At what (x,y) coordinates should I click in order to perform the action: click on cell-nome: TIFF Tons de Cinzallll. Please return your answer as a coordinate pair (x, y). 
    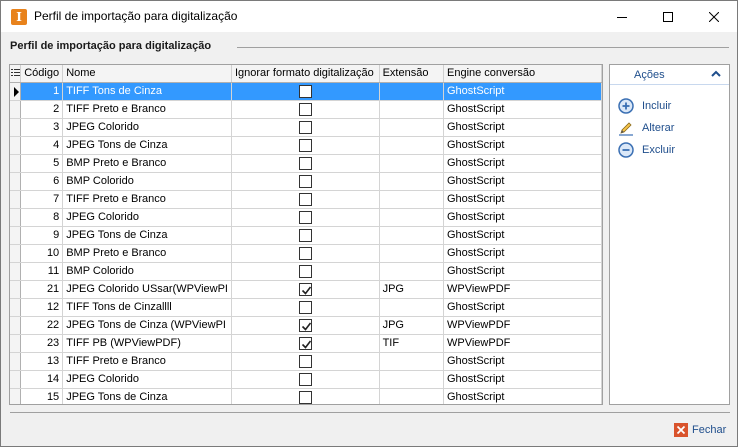
    Looking at the image, I should click on (147, 307).